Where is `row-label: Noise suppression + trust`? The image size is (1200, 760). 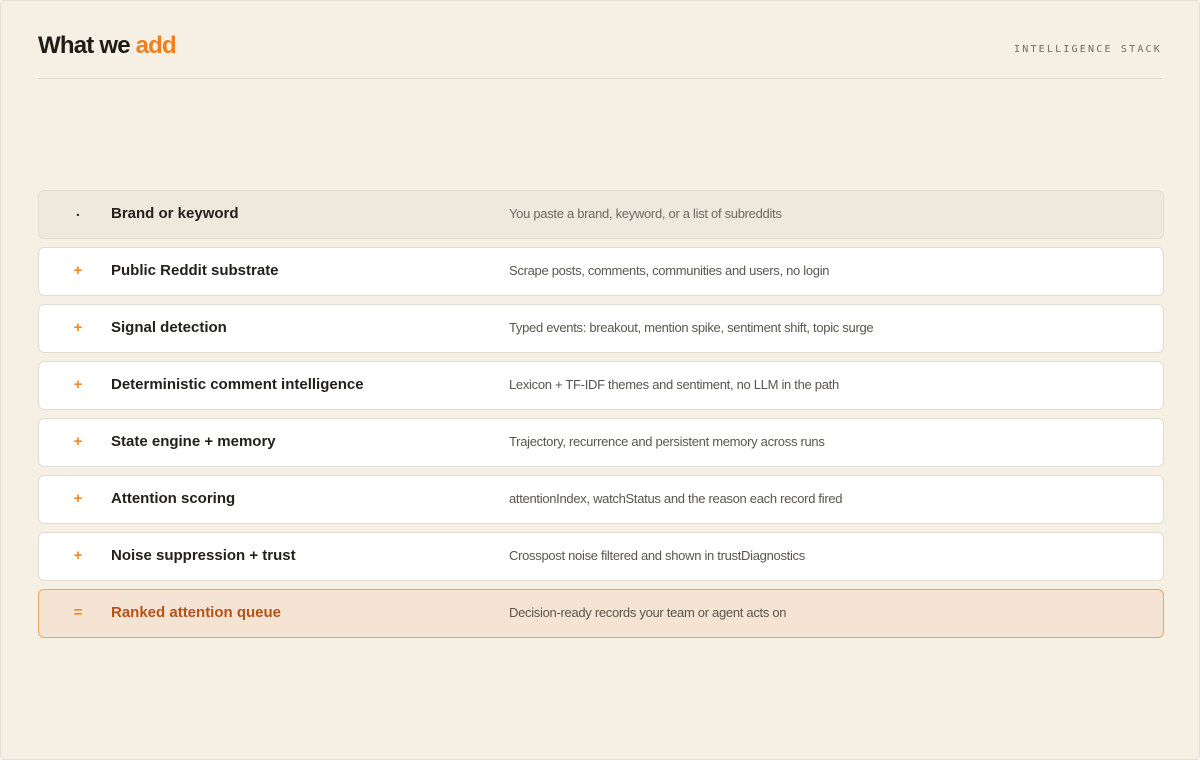
row-label: Noise suppression + trust is located at coordinates (203, 555).